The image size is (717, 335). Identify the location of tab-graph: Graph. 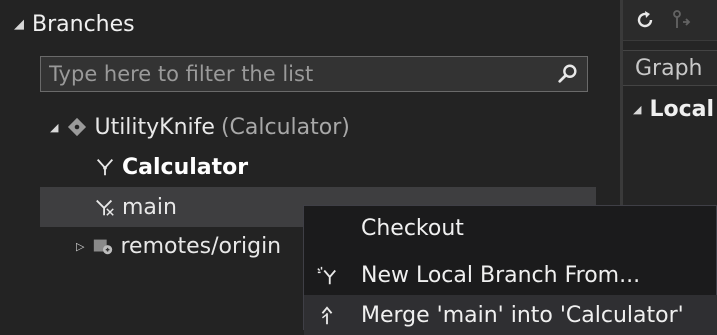
(670, 68).